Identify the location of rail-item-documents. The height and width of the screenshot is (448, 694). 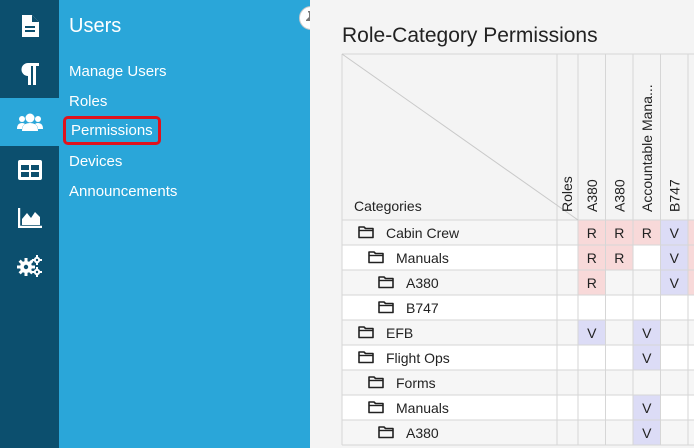
(29, 26).